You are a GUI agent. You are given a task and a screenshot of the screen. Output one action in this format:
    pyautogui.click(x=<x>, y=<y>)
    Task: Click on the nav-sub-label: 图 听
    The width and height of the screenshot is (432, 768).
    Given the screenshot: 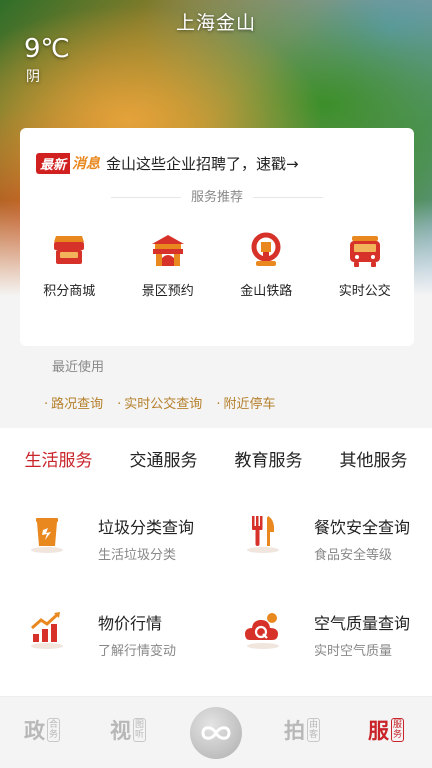 What is the action you would take?
    pyautogui.click(x=140, y=730)
    